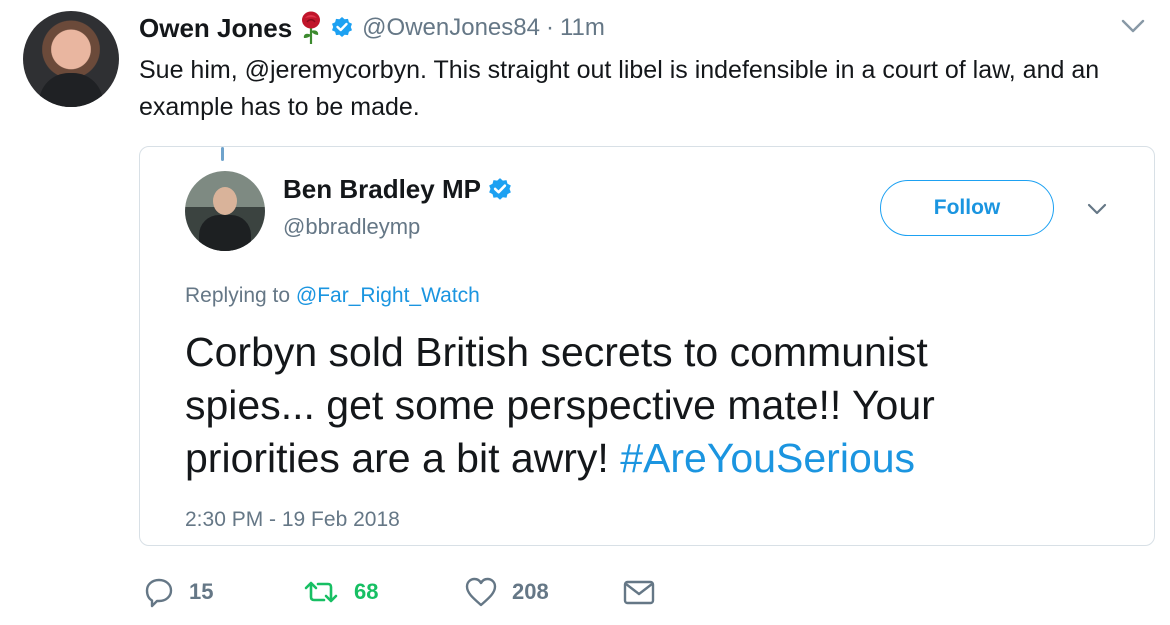 The height and width of the screenshot is (625, 1170). I want to click on retweet-icon, so click(321, 592).